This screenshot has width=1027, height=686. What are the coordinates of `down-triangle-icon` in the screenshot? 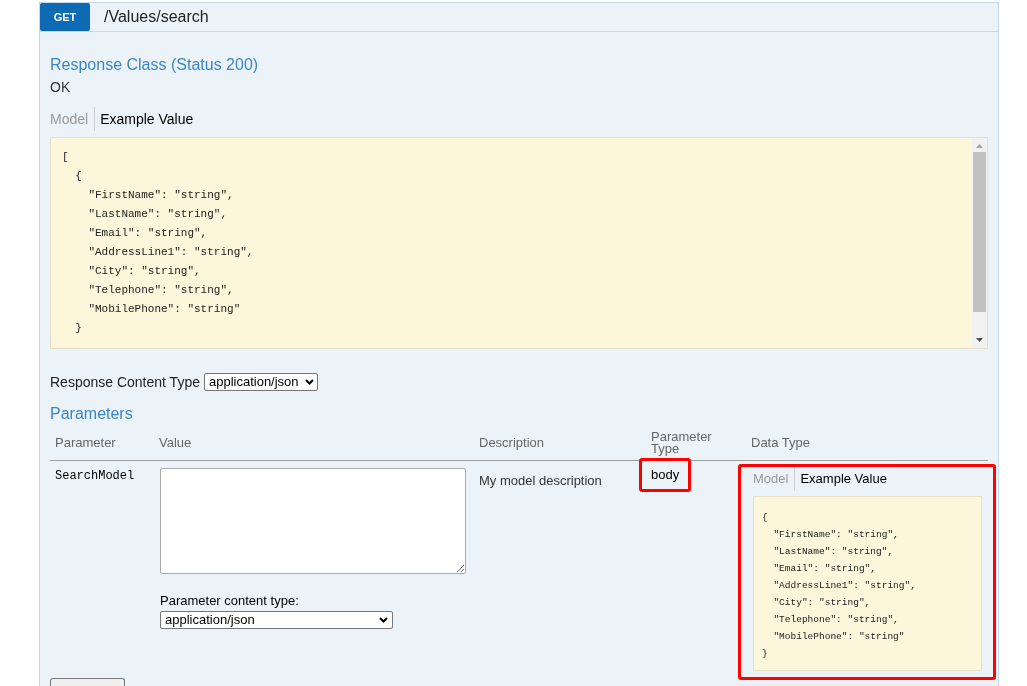 It's located at (979, 340).